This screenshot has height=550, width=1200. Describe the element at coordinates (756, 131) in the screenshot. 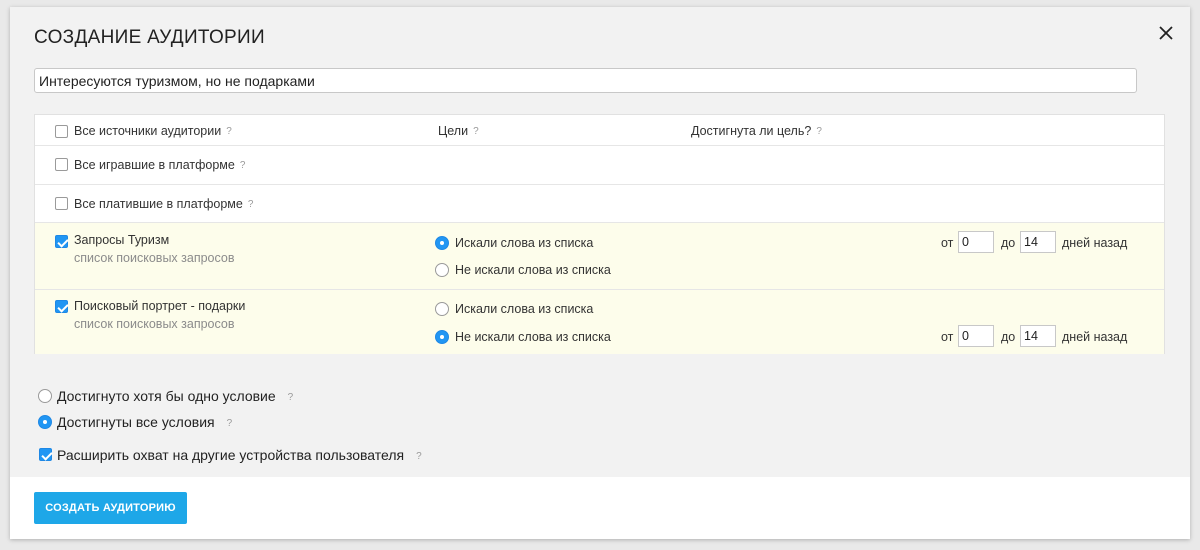

I see `goal-reached-header: Достигнута ли цель??` at that location.